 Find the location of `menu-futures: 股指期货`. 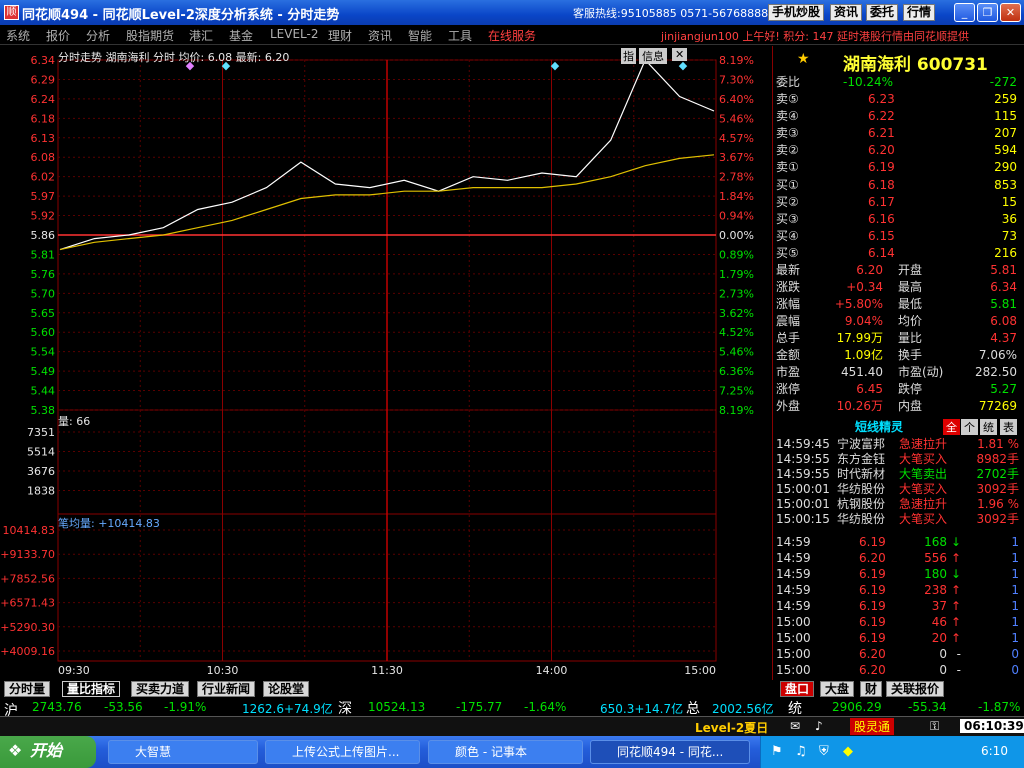

menu-futures: 股指期货 is located at coordinates (150, 35).